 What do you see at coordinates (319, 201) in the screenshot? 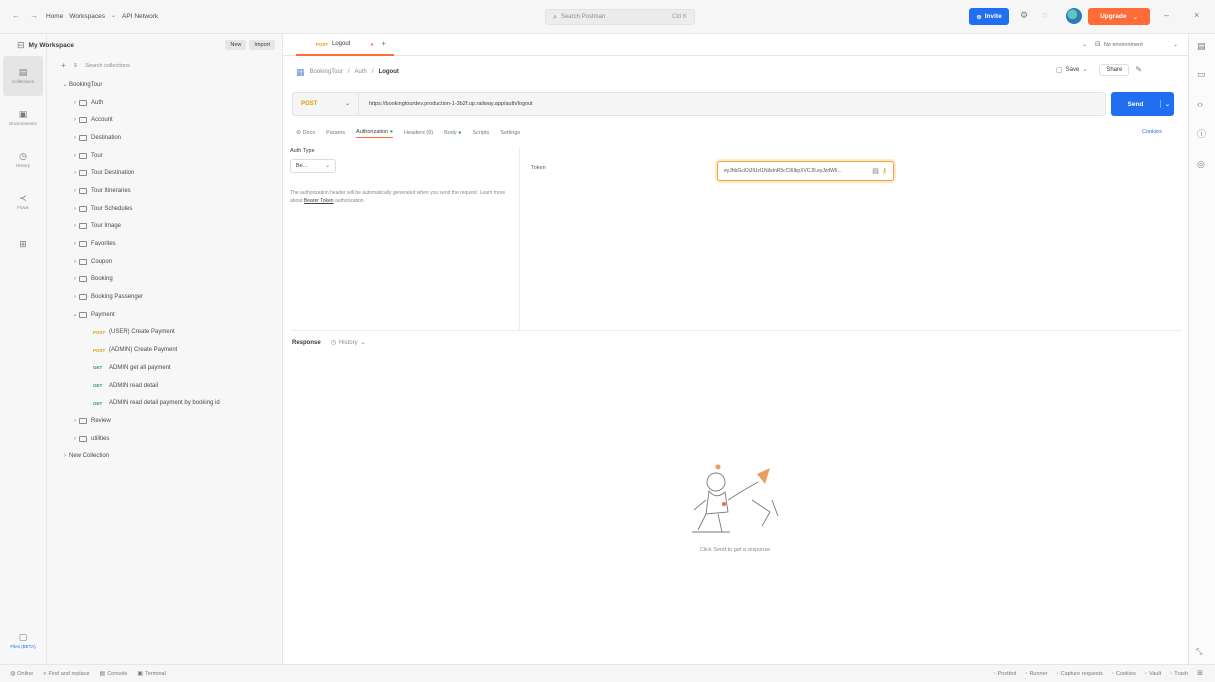
I see `bearer-token-link: Bearer Token` at bounding box center [319, 201].